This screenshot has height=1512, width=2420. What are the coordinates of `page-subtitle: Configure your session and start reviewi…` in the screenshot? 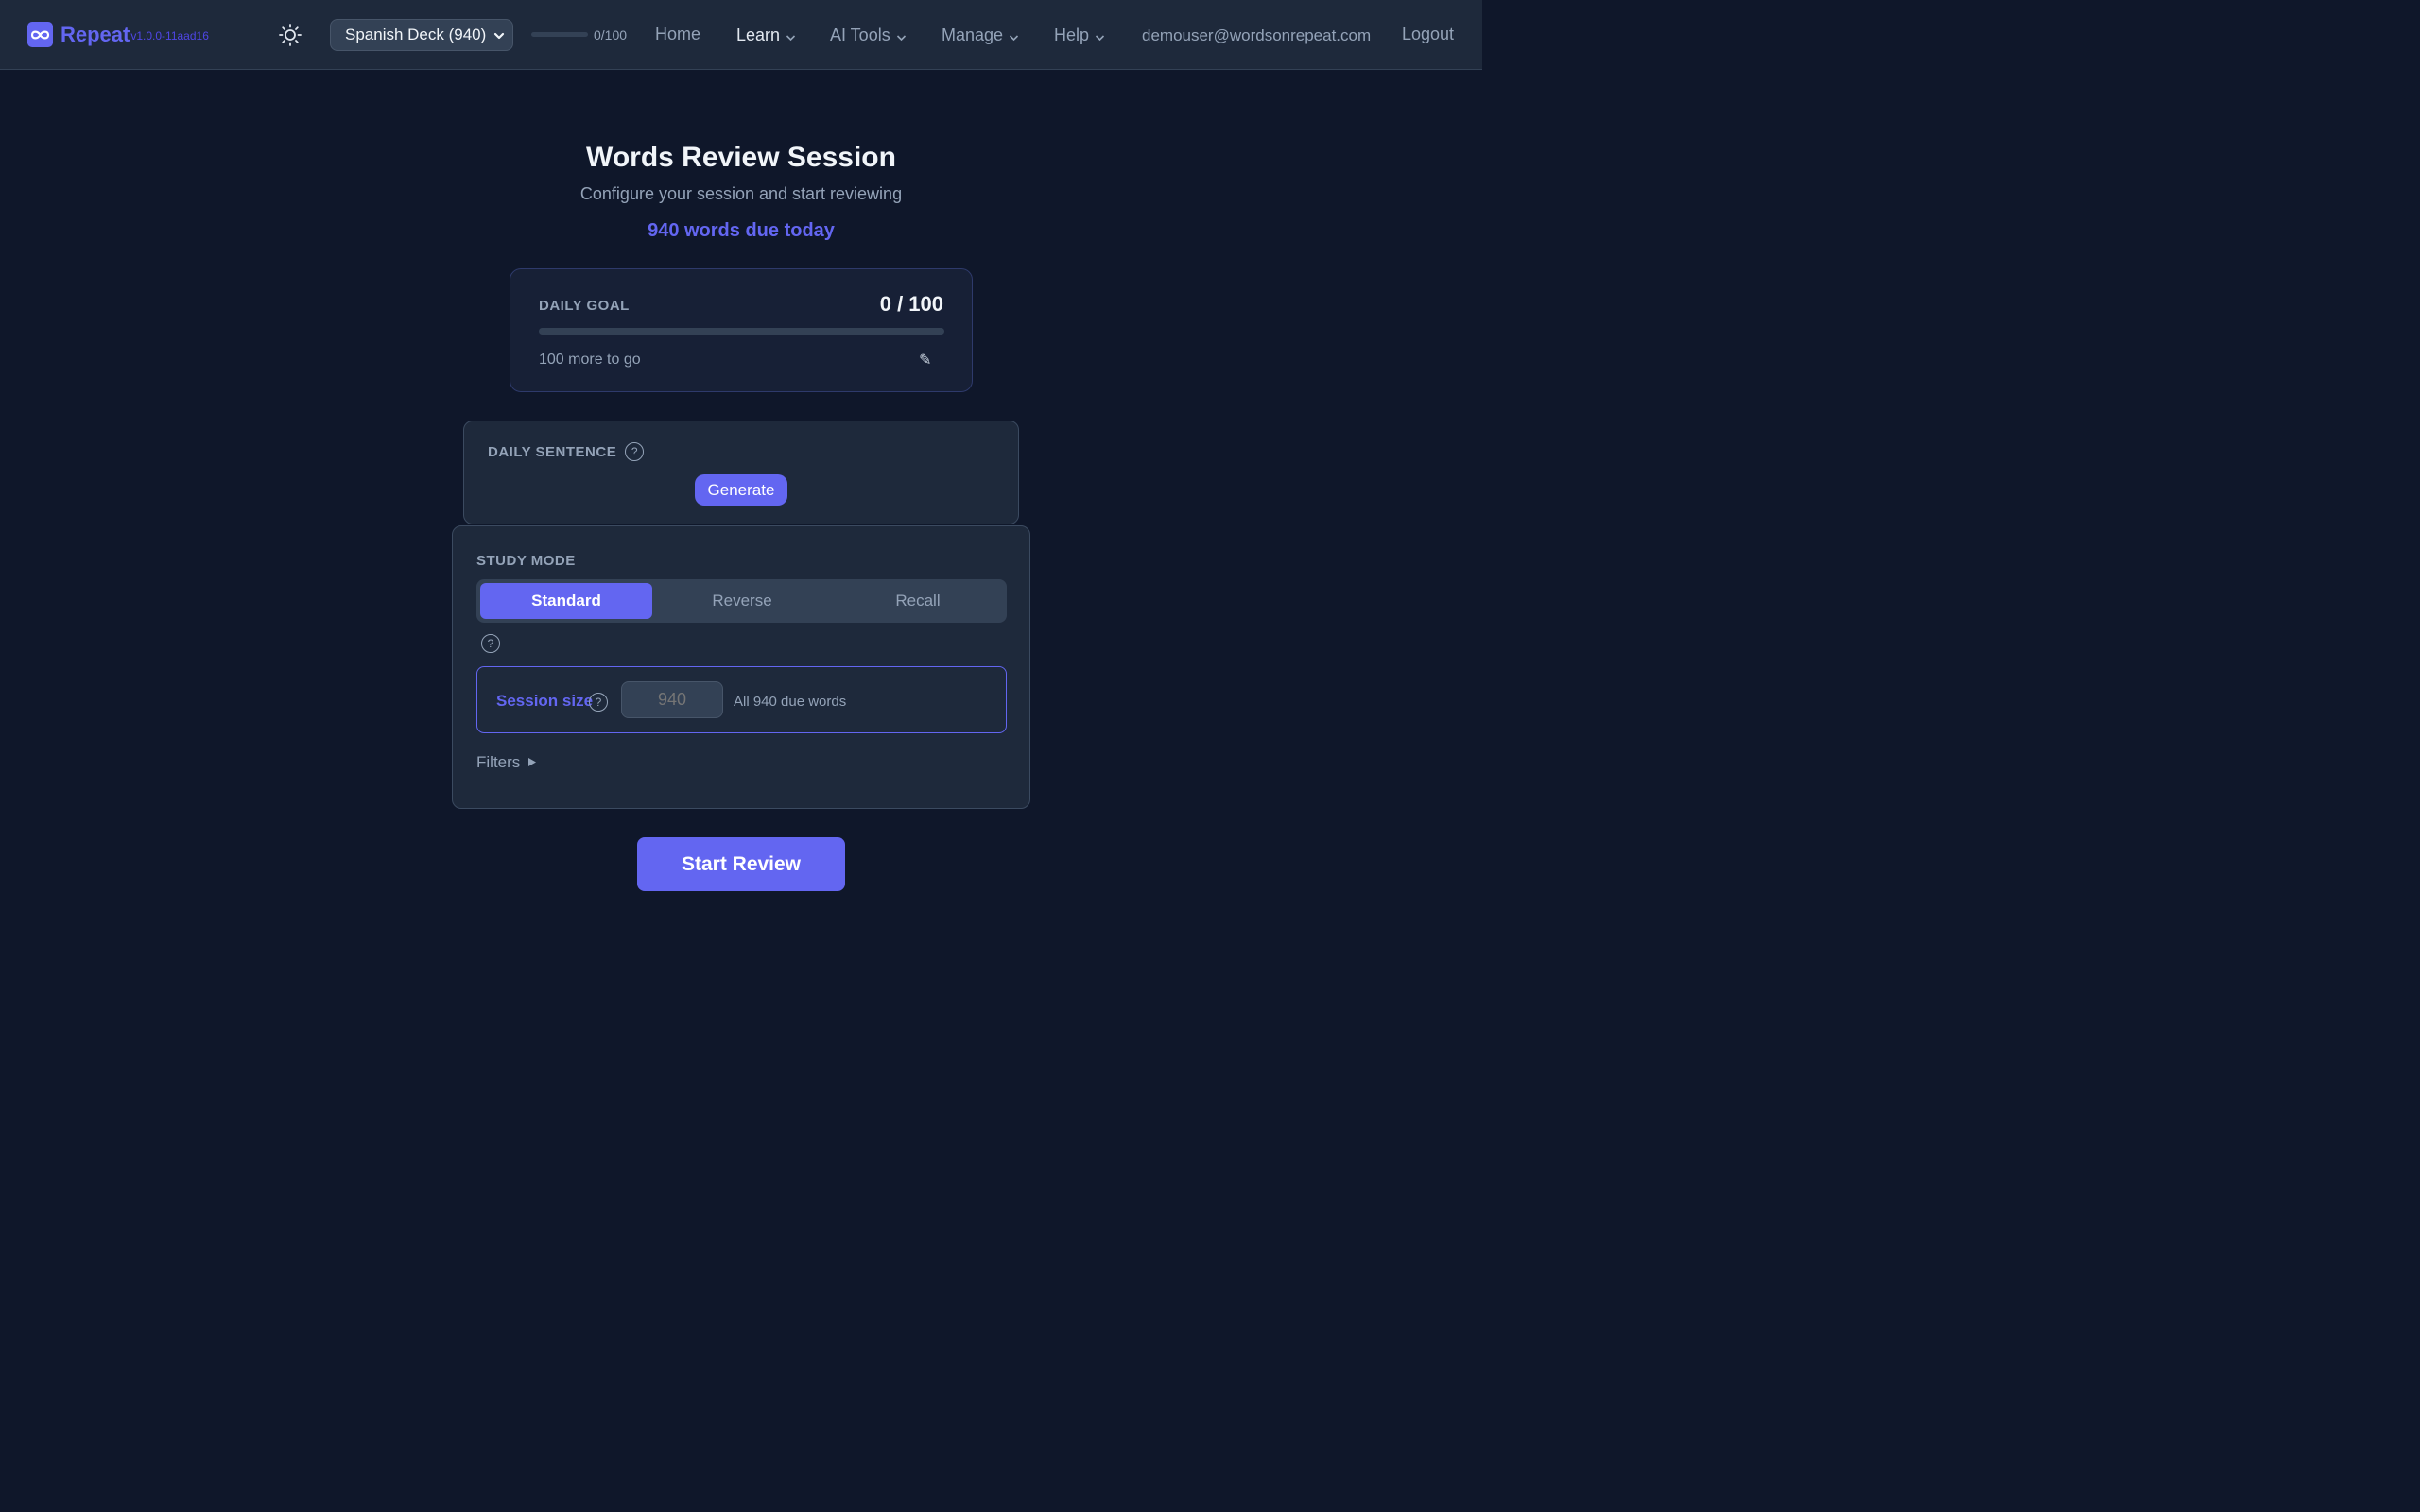 It's located at (741, 193).